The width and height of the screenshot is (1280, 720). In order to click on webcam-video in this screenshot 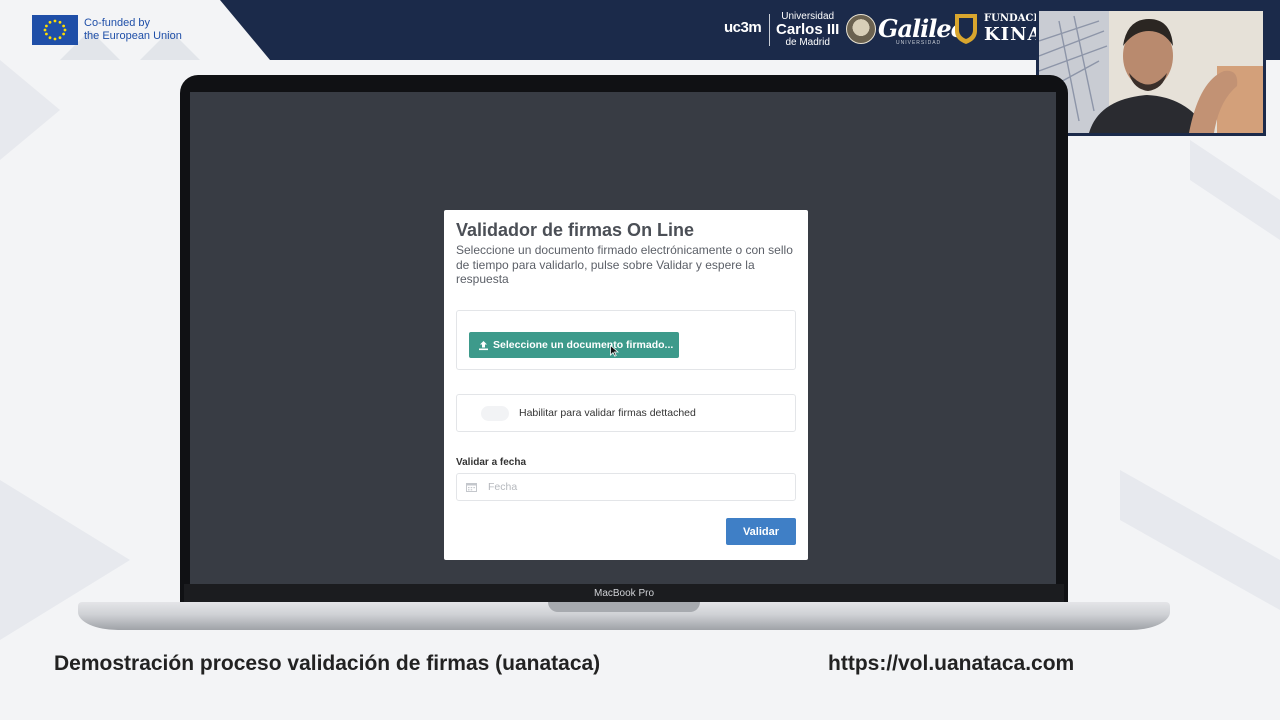, I will do `click(1151, 72)`.